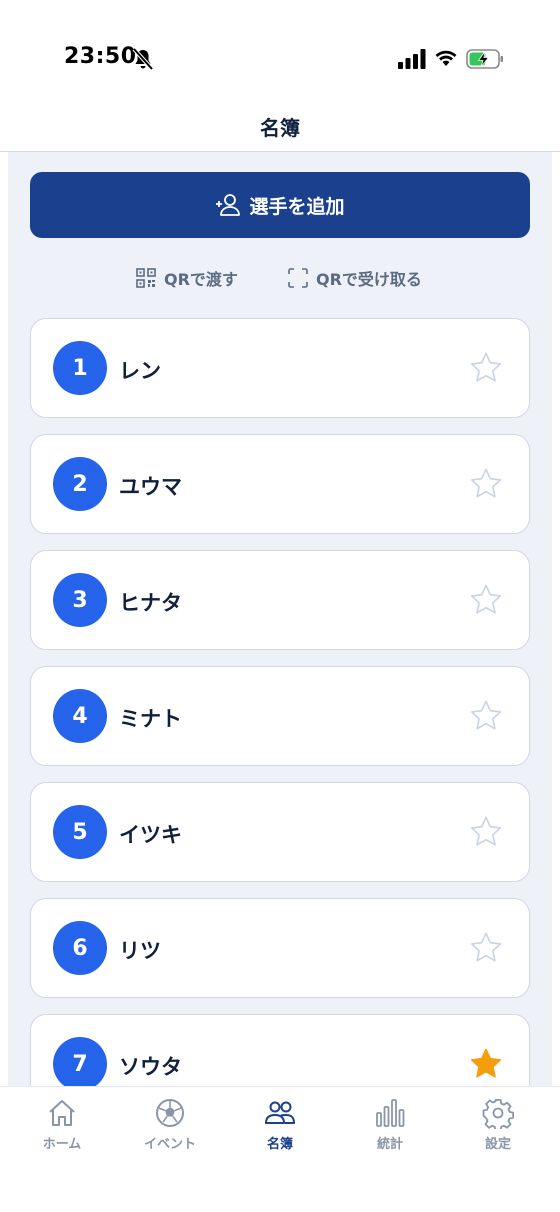  Describe the element at coordinates (169, 1144) in the screenshot. I see `tab-label: イベント` at that location.